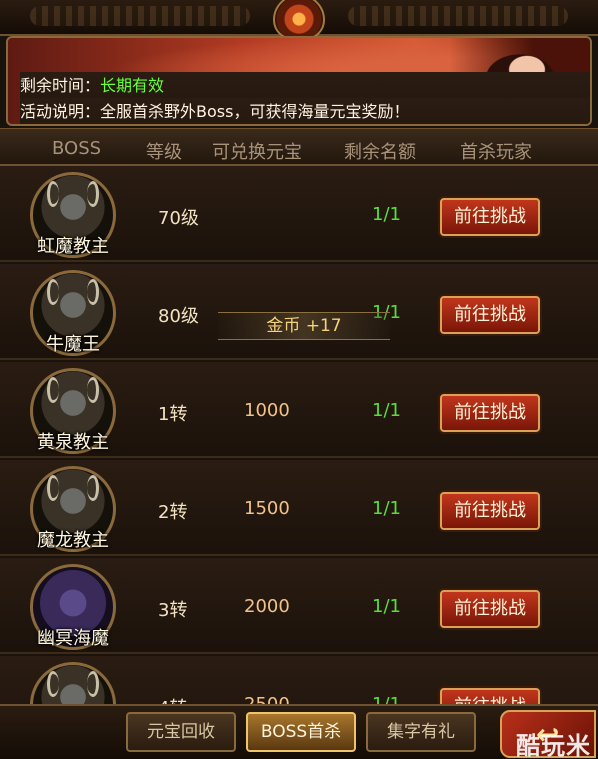  I want to click on event-description-label: 活动说明：, so click(60, 111).